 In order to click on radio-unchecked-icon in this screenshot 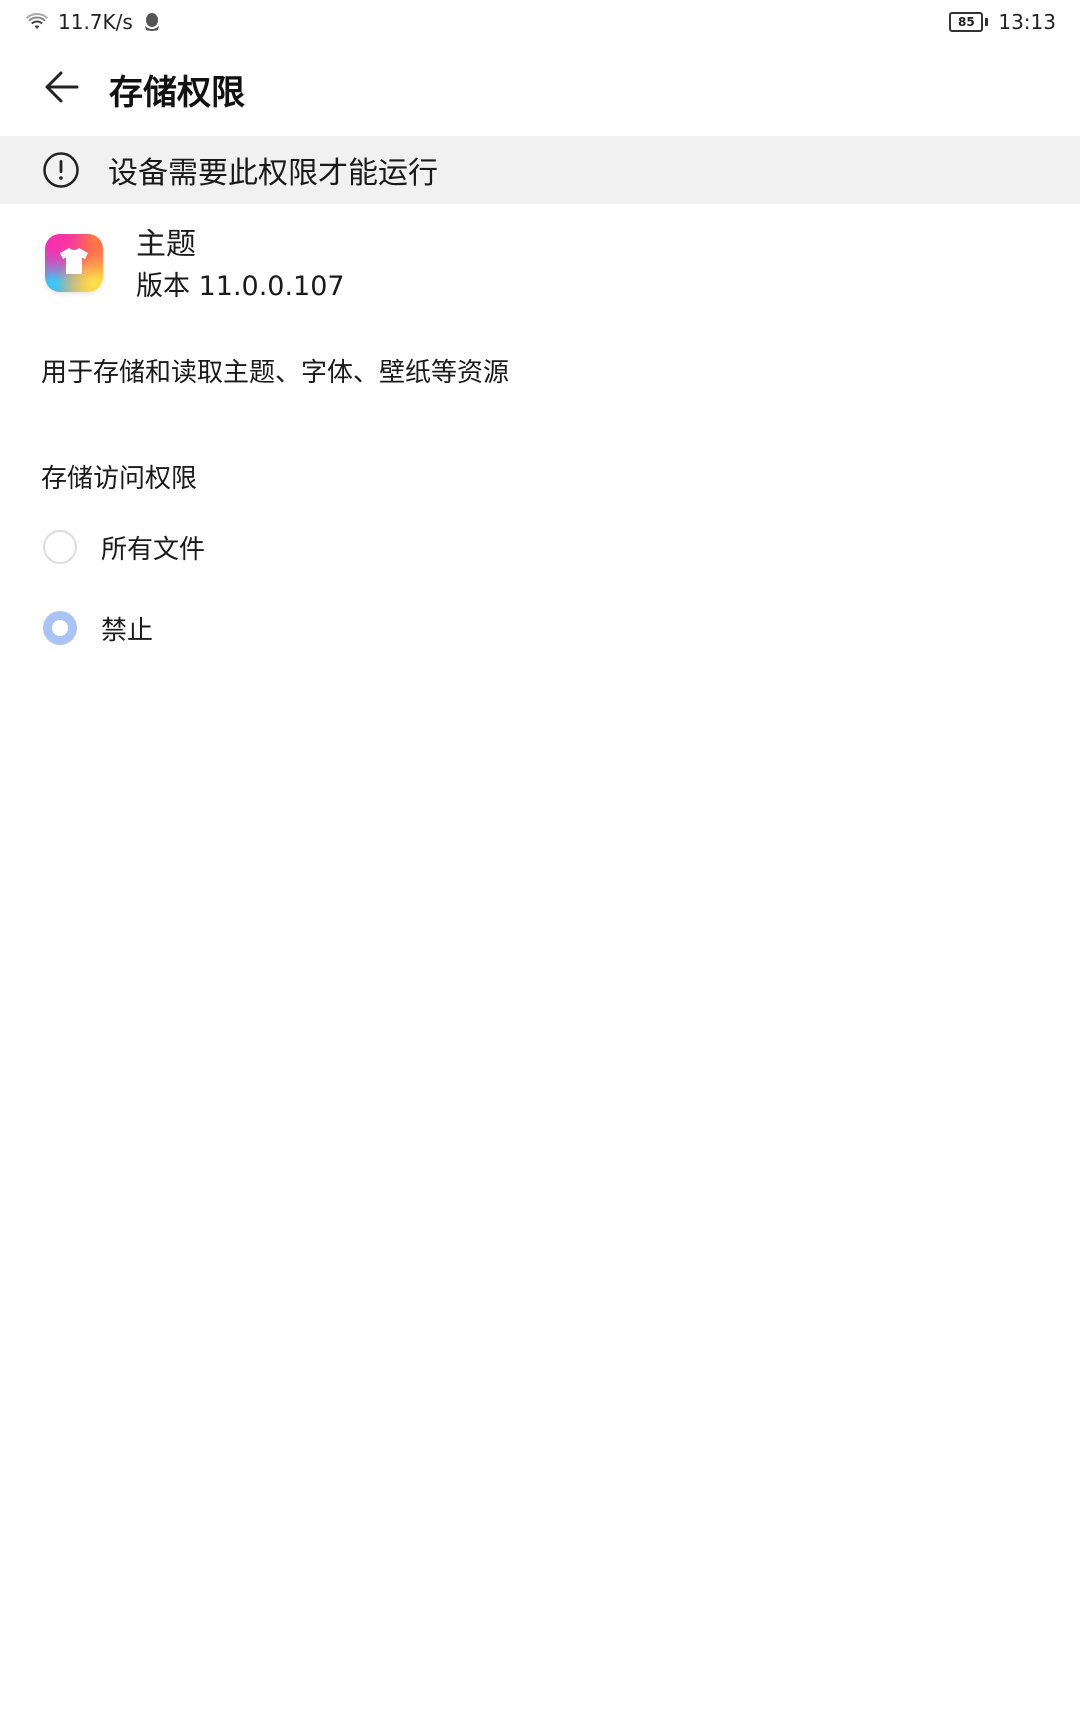, I will do `click(60, 547)`.